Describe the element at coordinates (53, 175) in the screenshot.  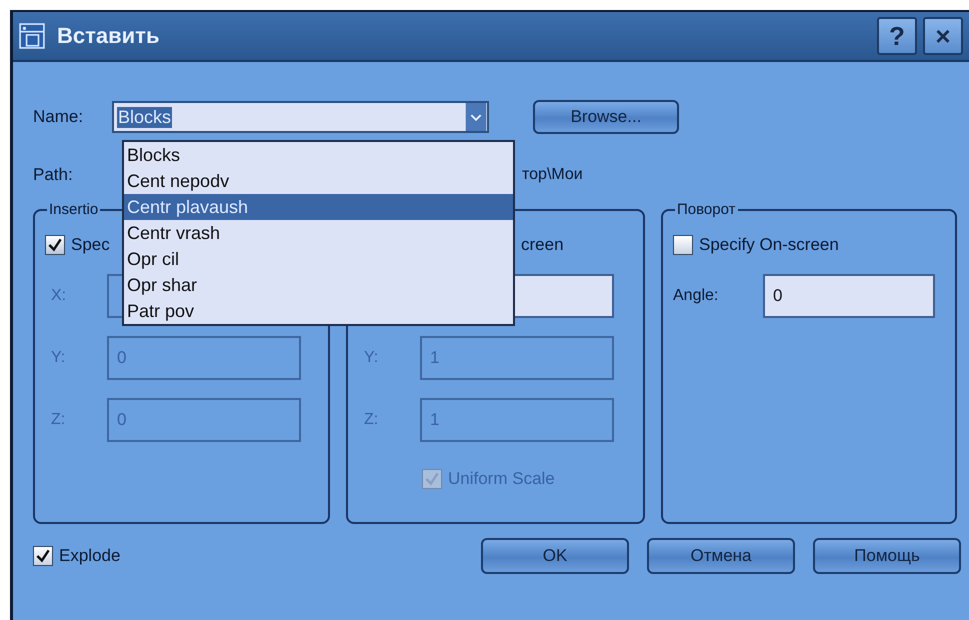
I see `path-label: Path:` at that location.